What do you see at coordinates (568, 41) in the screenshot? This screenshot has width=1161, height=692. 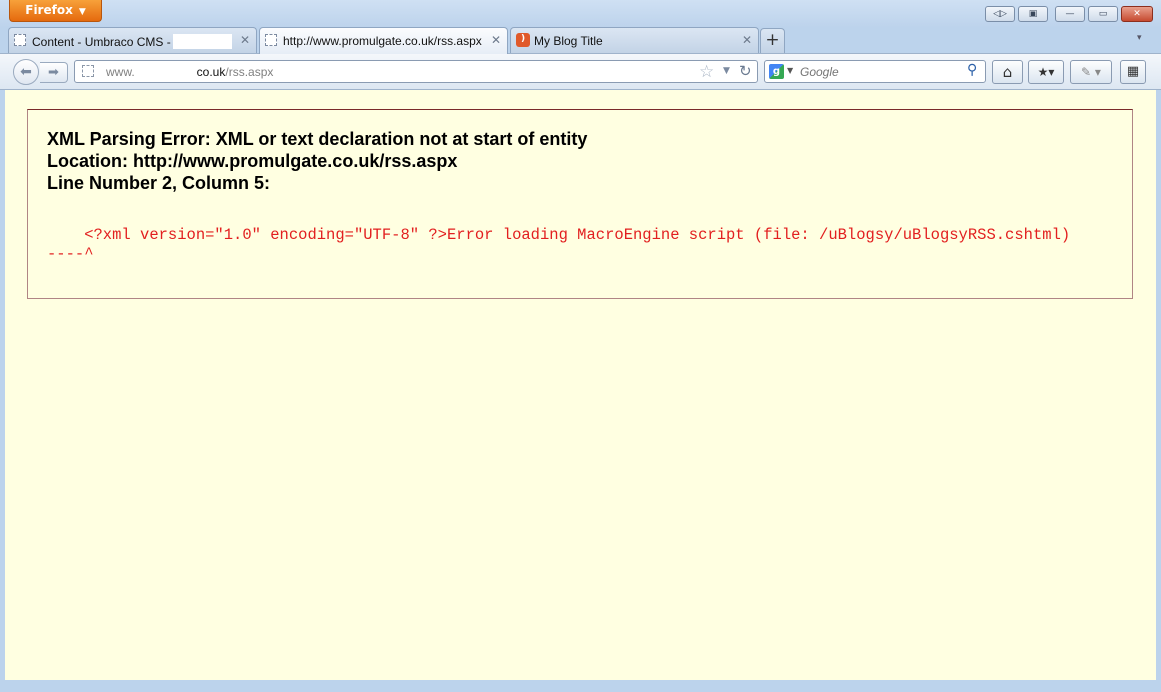 I see `tab-label: My Blog Title` at bounding box center [568, 41].